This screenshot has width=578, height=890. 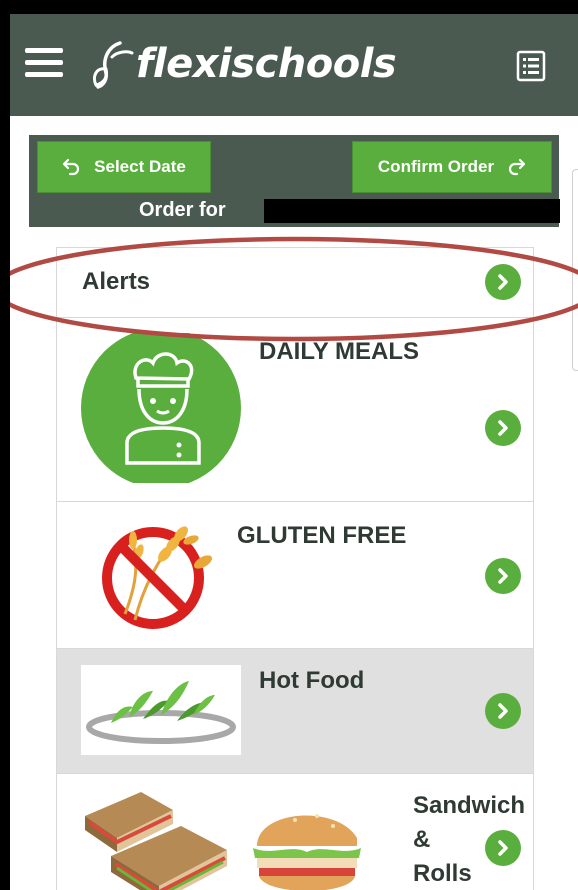 What do you see at coordinates (140, 166) in the screenshot?
I see `select-date-label: Select Date` at bounding box center [140, 166].